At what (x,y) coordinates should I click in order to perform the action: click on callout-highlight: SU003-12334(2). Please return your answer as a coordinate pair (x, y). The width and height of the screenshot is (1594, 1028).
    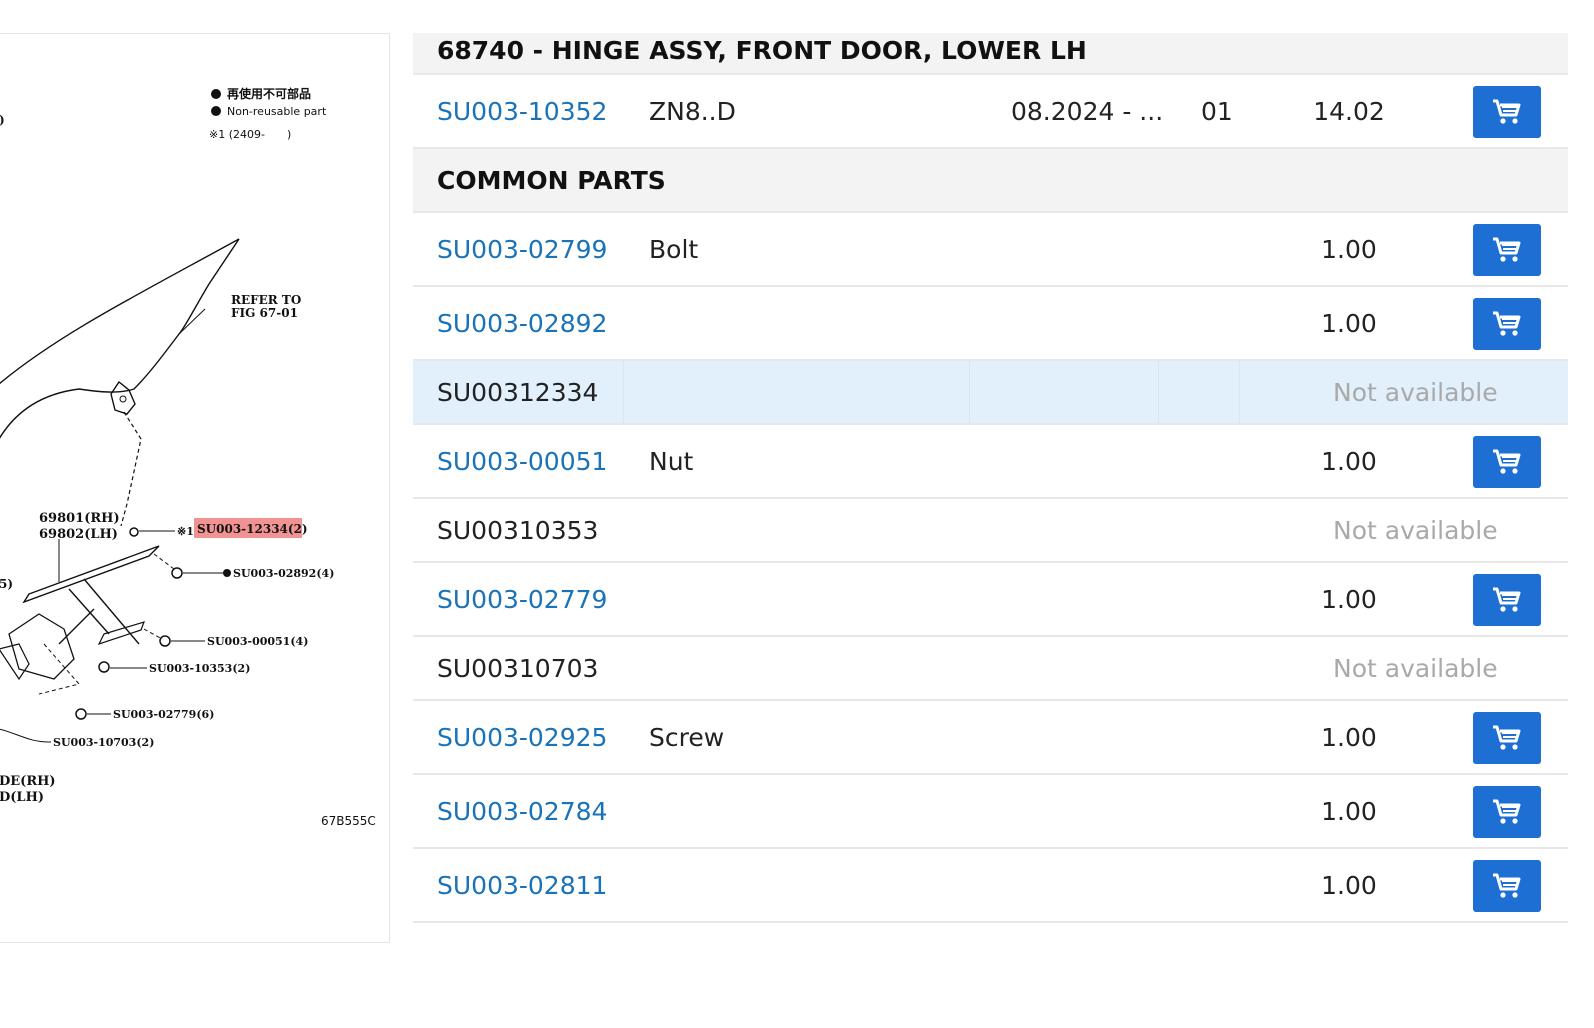
    Looking at the image, I should click on (252, 529).